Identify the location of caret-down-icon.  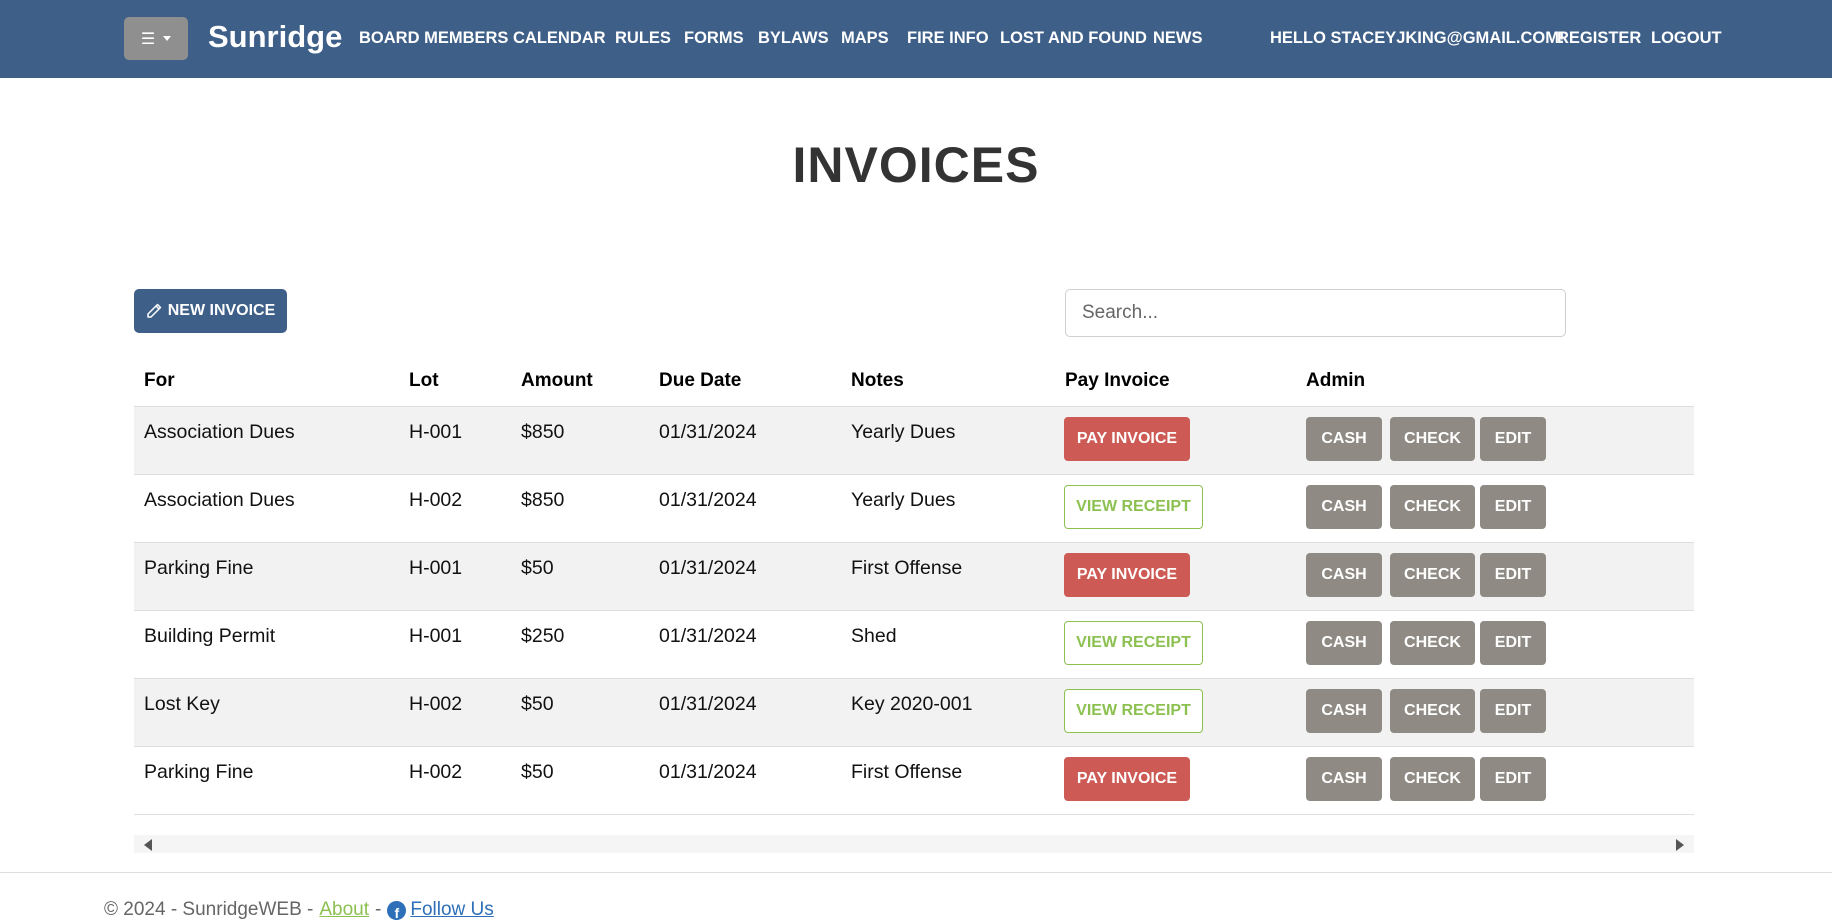
(167, 38).